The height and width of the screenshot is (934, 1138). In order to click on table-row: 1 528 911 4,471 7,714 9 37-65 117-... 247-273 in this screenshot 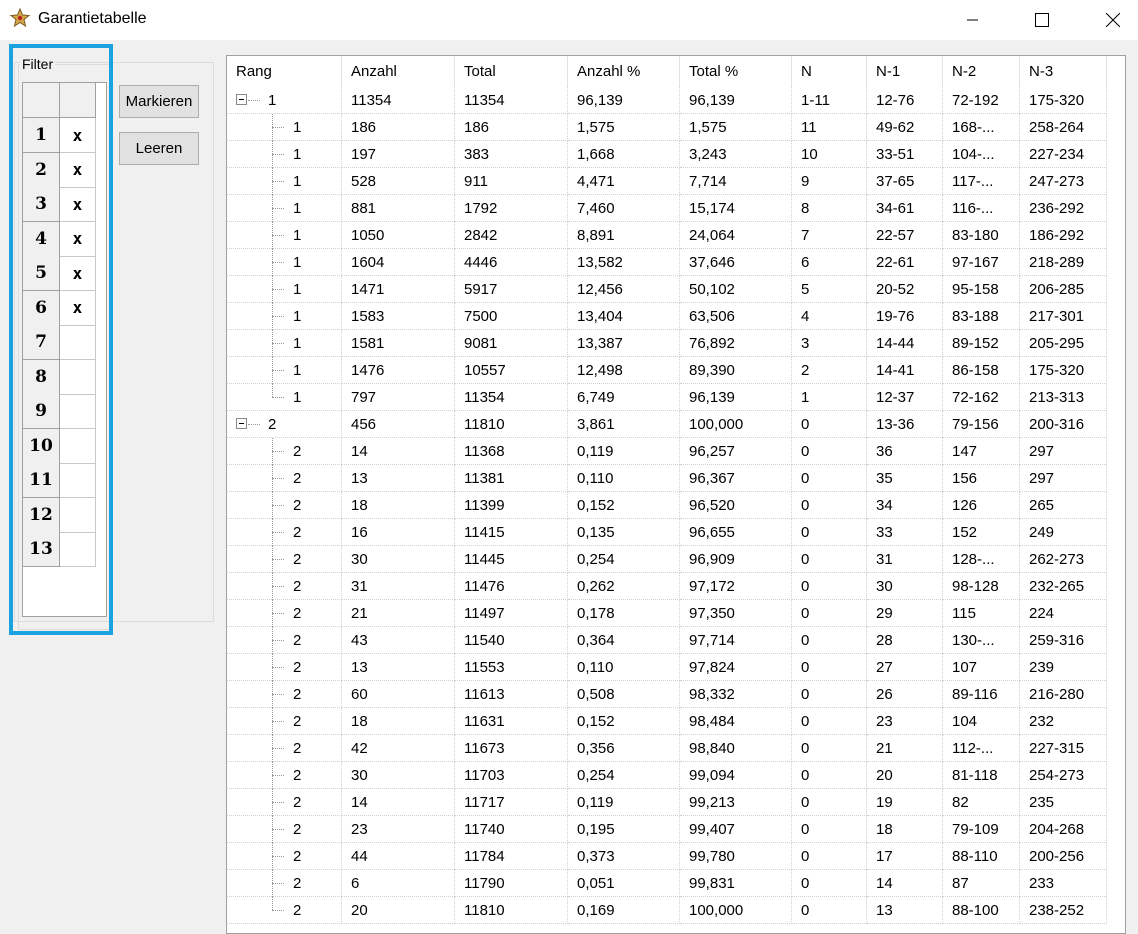, I will do `click(667, 181)`.